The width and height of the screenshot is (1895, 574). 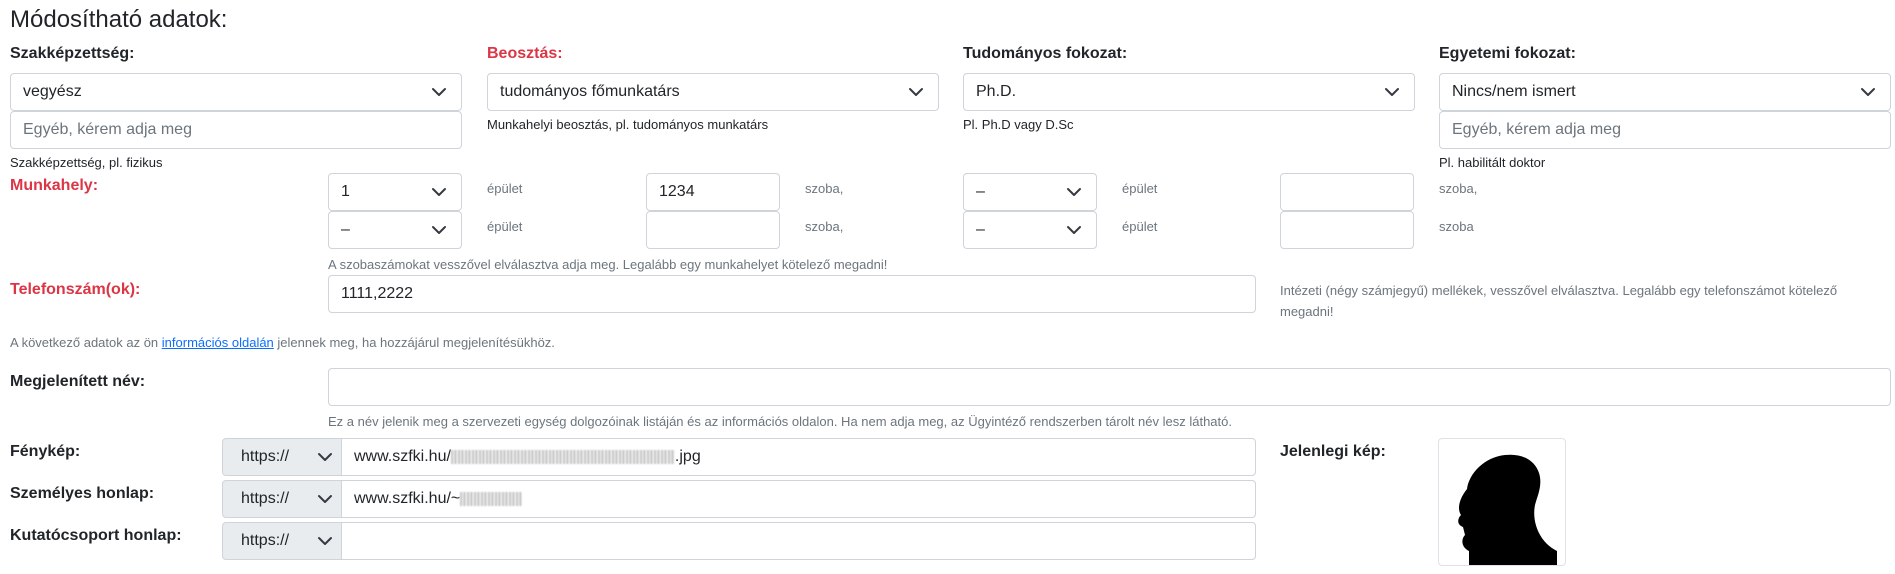 I want to click on szakkepzettseg-egyeb-placeholder: Egyéb, kérem adja meg, so click(x=107, y=129).